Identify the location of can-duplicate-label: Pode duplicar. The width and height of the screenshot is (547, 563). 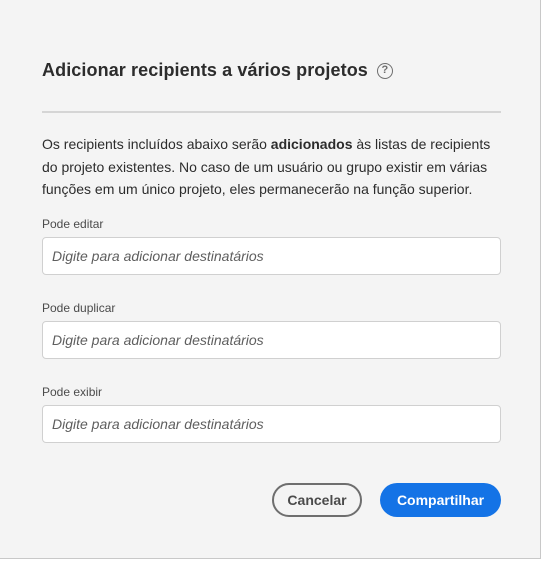
(79, 308).